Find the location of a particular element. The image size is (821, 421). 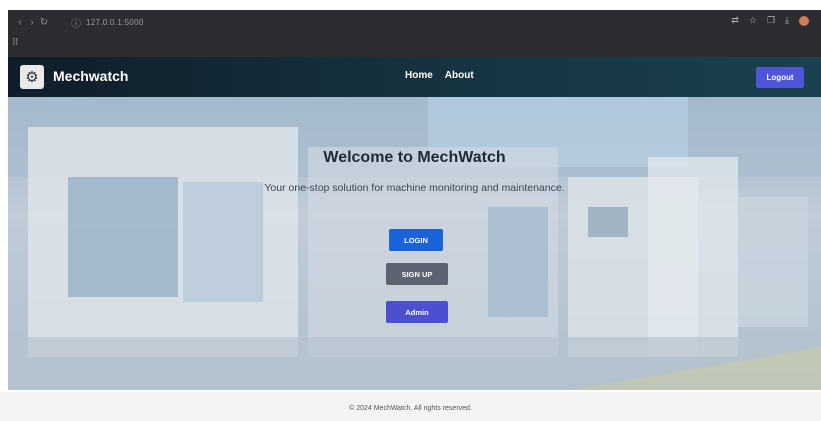

address-bar: ⓘ 127.0.0.1:5000 is located at coordinates (104, 22).